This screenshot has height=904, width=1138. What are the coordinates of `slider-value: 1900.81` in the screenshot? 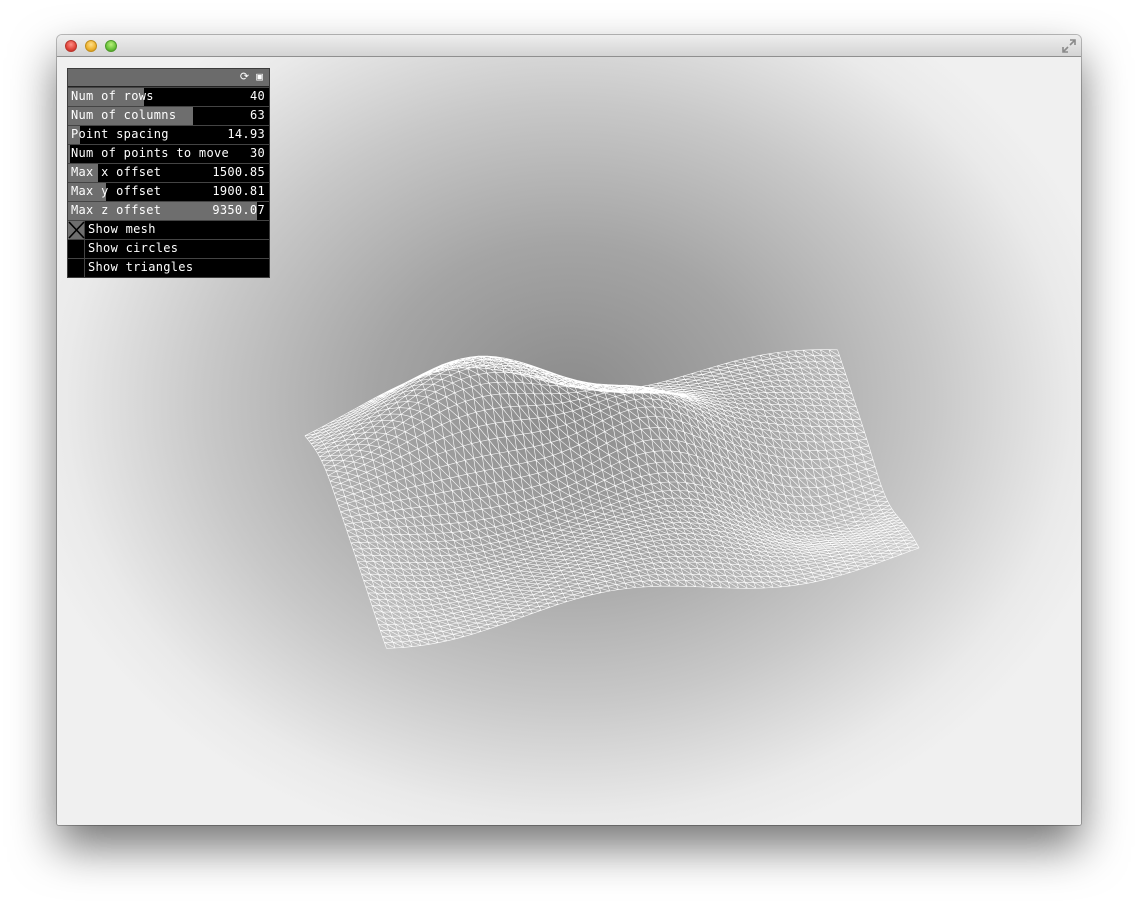 It's located at (238, 191).